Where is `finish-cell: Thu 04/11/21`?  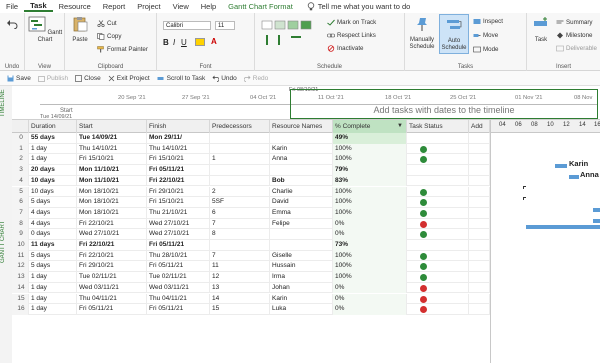
finish-cell: Thu 04/11/21 is located at coordinates (178, 299).